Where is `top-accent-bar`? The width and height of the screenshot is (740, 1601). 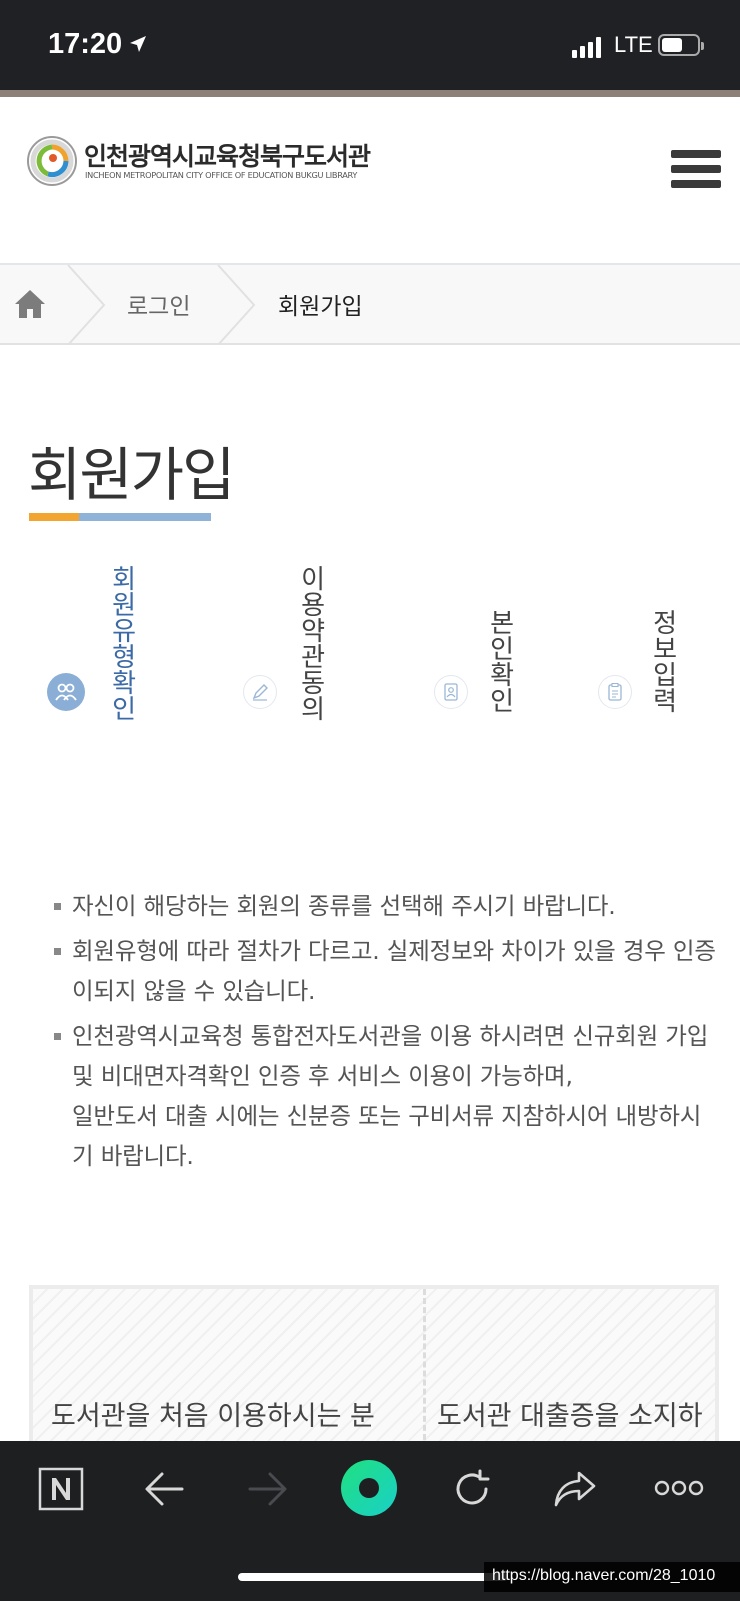 top-accent-bar is located at coordinates (370, 93).